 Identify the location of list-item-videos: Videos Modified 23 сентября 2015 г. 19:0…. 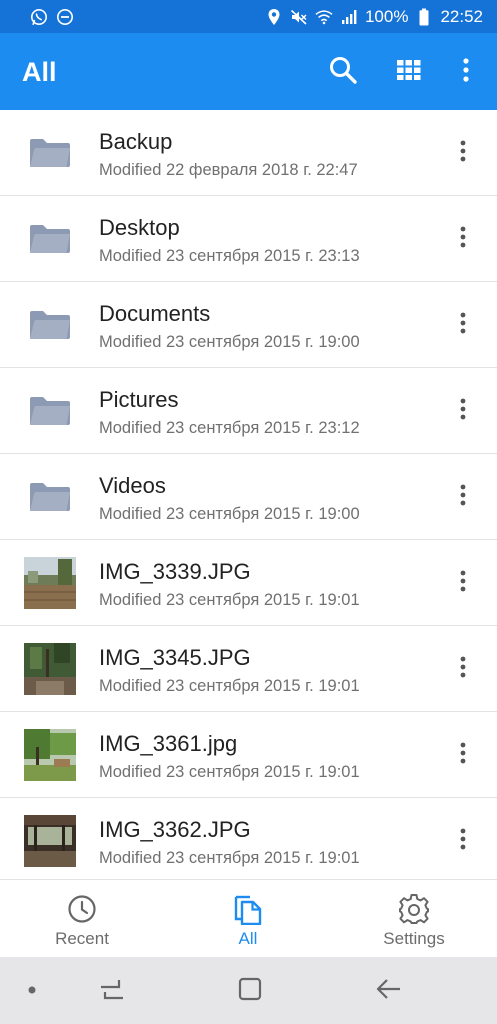
(248, 497).